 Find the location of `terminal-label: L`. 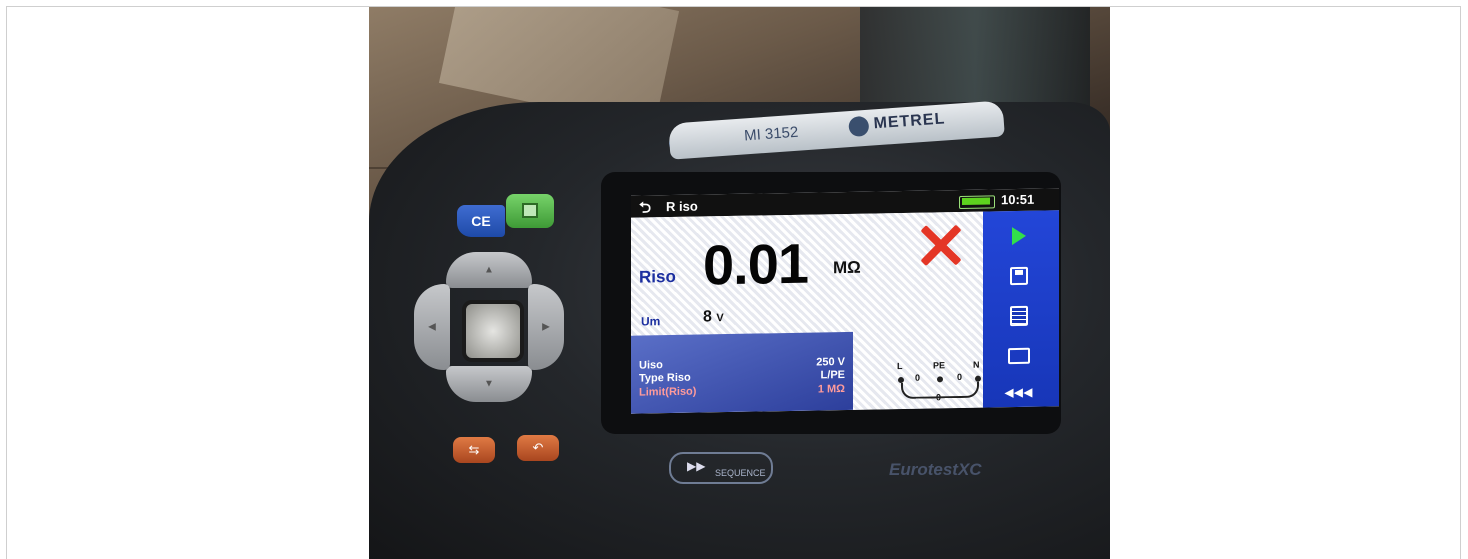

terminal-label: L is located at coordinates (900, 366).